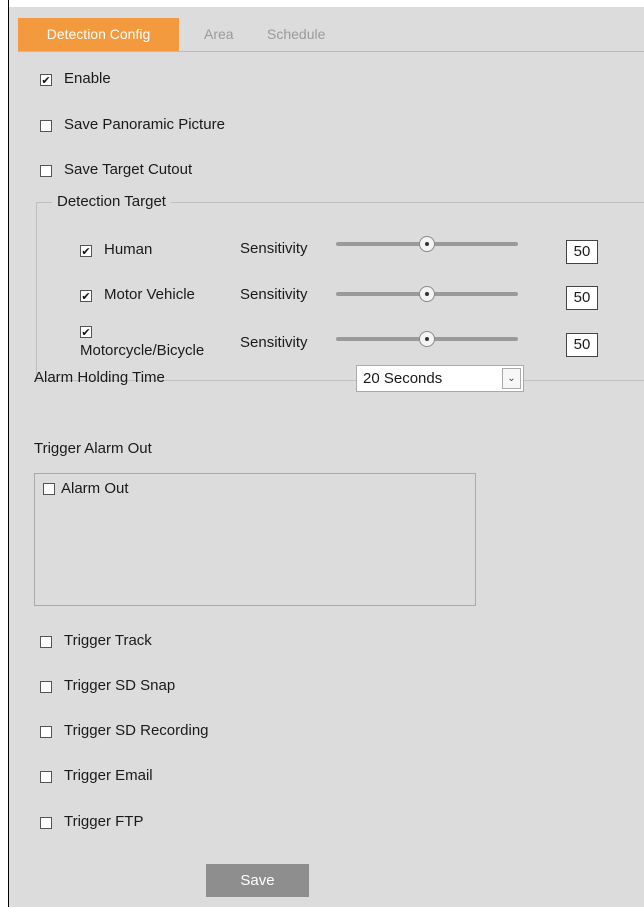  What do you see at coordinates (120, 685) in the screenshot?
I see `trigger-sd-snap-label: Trigger SD Snap` at bounding box center [120, 685].